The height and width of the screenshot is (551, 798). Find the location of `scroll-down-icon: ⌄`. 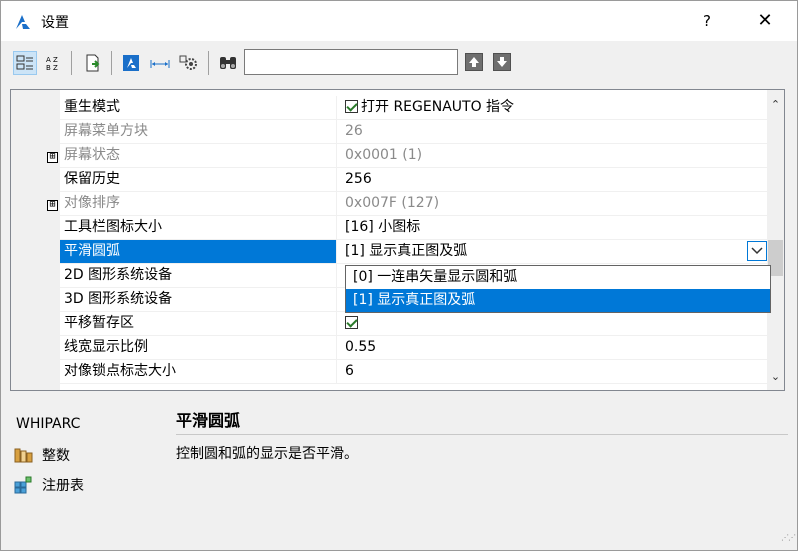

scroll-down-icon: ⌄ is located at coordinates (775, 377).